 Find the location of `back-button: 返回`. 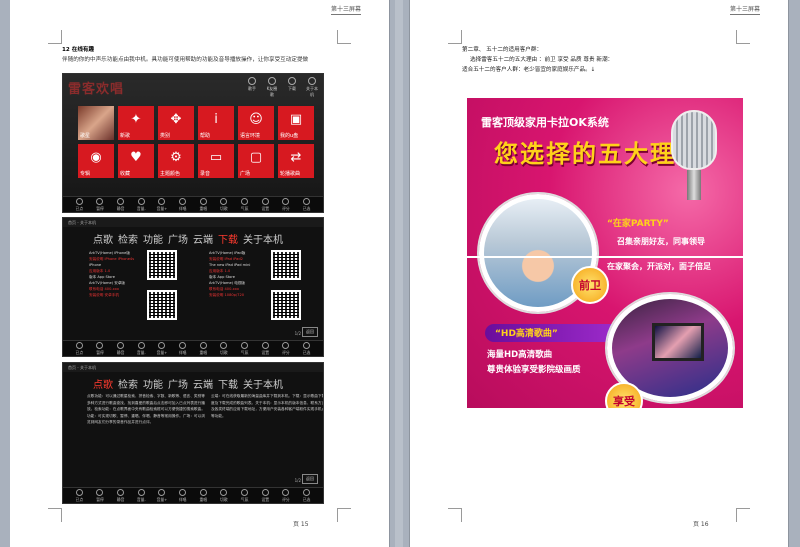

back-button: 返回 is located at coordinates (310, 479).